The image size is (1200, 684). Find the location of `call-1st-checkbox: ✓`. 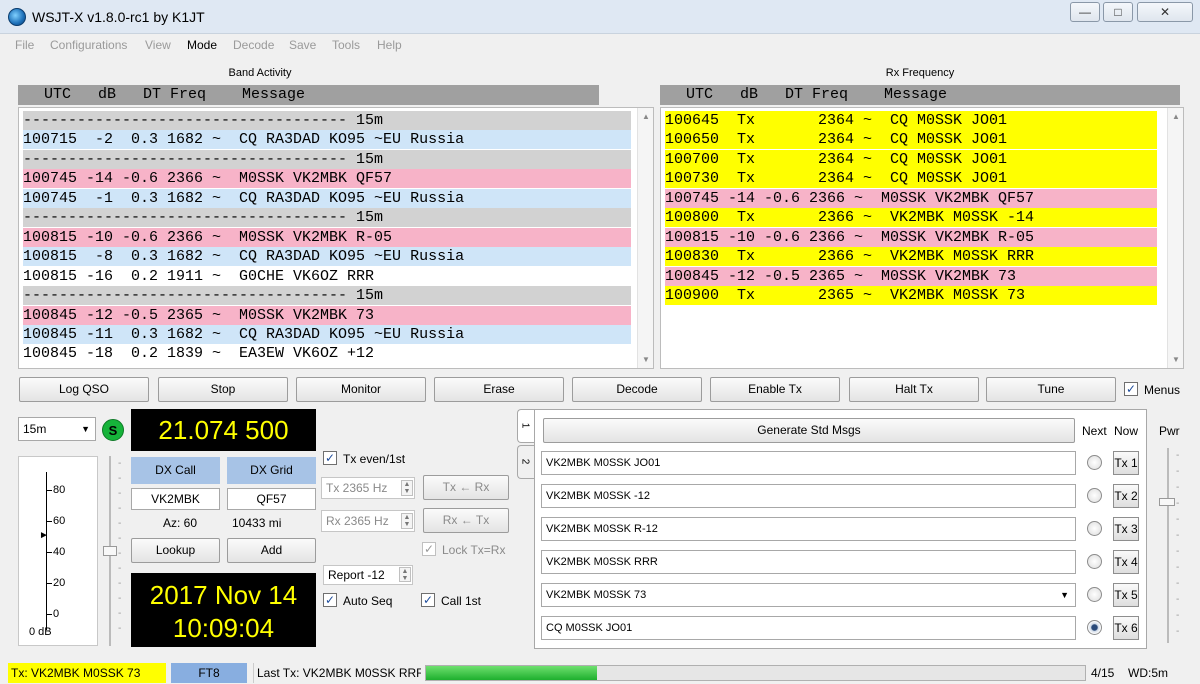

call-1st-checkbox: ✓ is located at coordinates (428, 600).